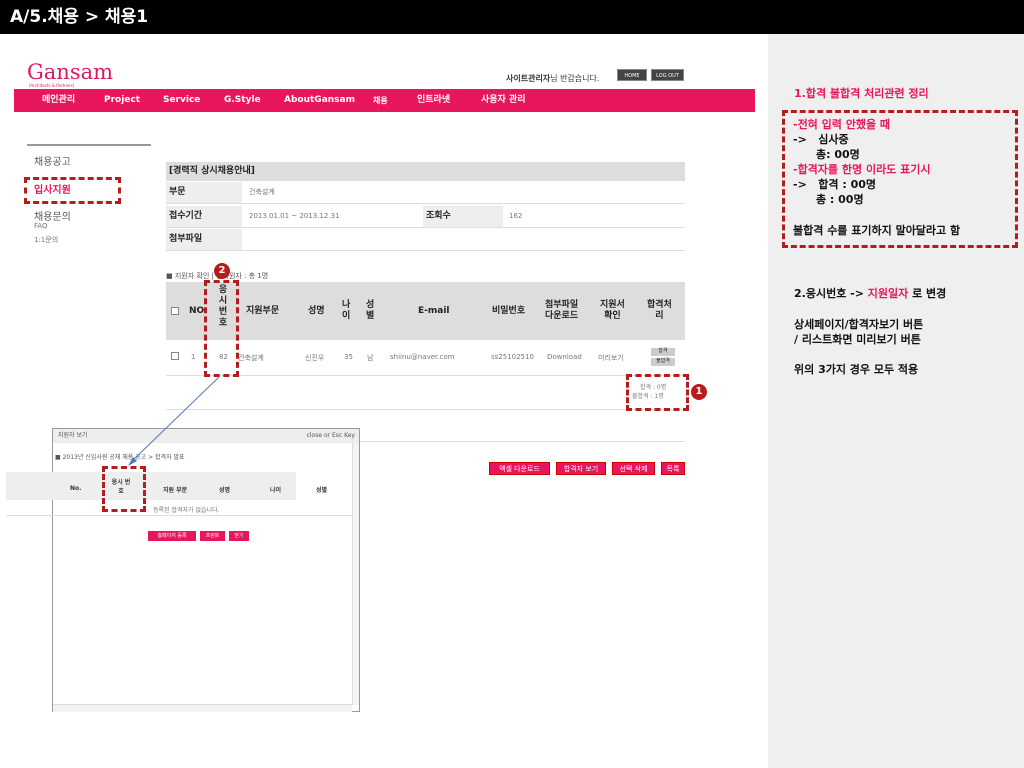  Describe the element at coordinates (856, 369) in the screenshot. I see `note4: 위의 3가지 경우 모두 적용` at that location.